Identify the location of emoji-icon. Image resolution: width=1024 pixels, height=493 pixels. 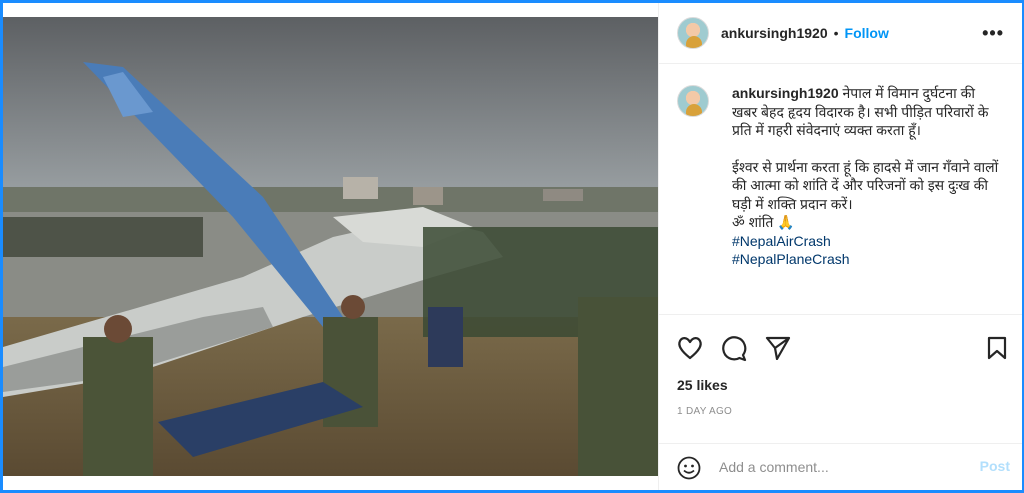
(689, 470).